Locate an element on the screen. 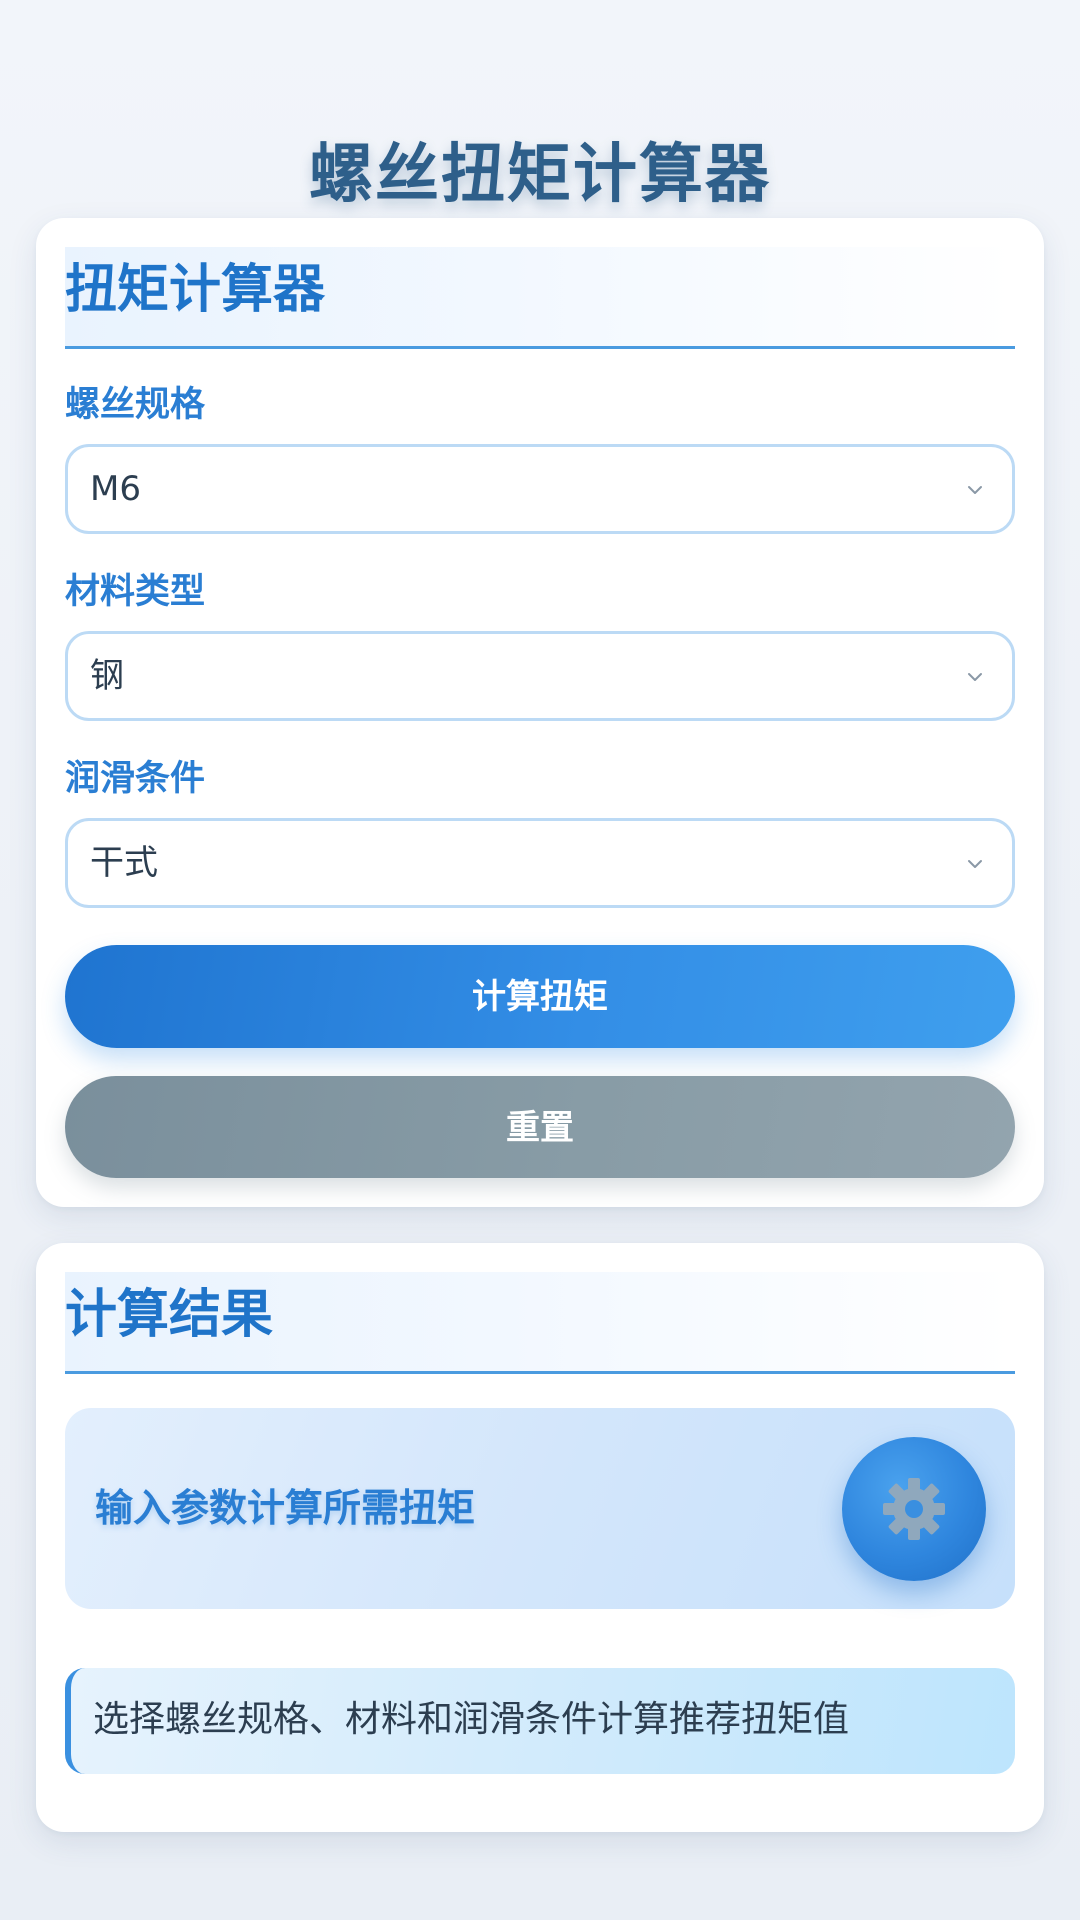  lubrication-label: 润滑条件 is located at coordinates (135, 779).